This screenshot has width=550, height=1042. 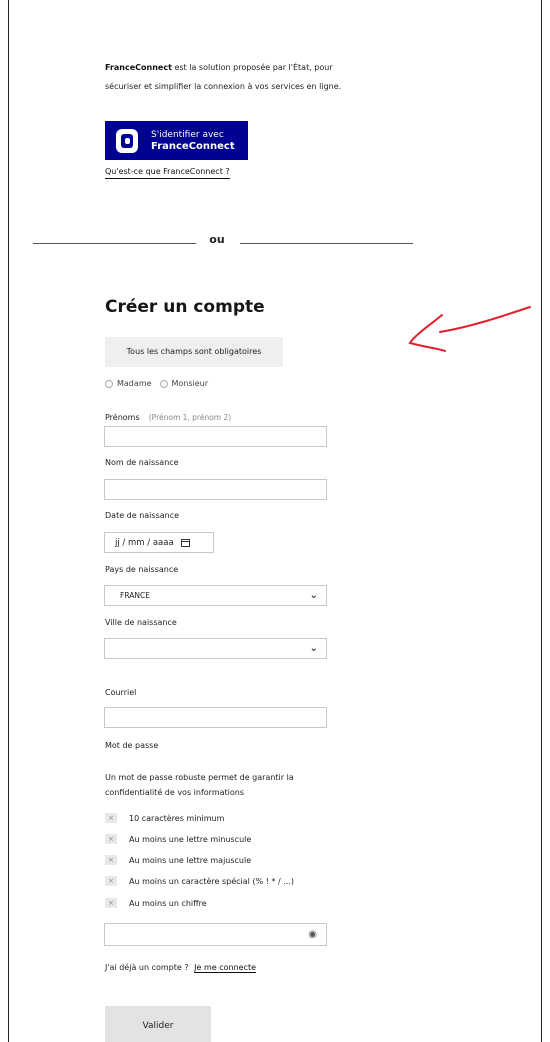 I want to click on radio-madame, so click(x=109, y=383).